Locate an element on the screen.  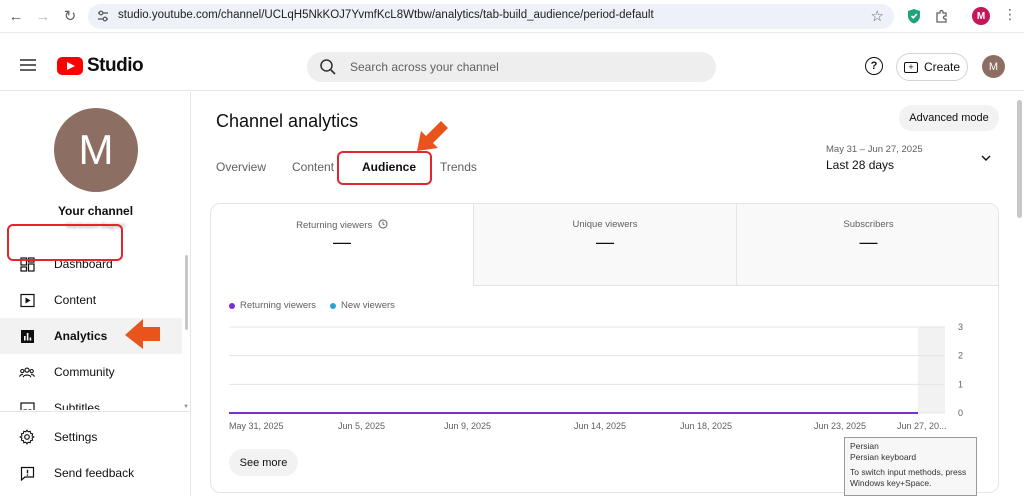
hamburger-menu-icon is located at coordinates (28, 66).